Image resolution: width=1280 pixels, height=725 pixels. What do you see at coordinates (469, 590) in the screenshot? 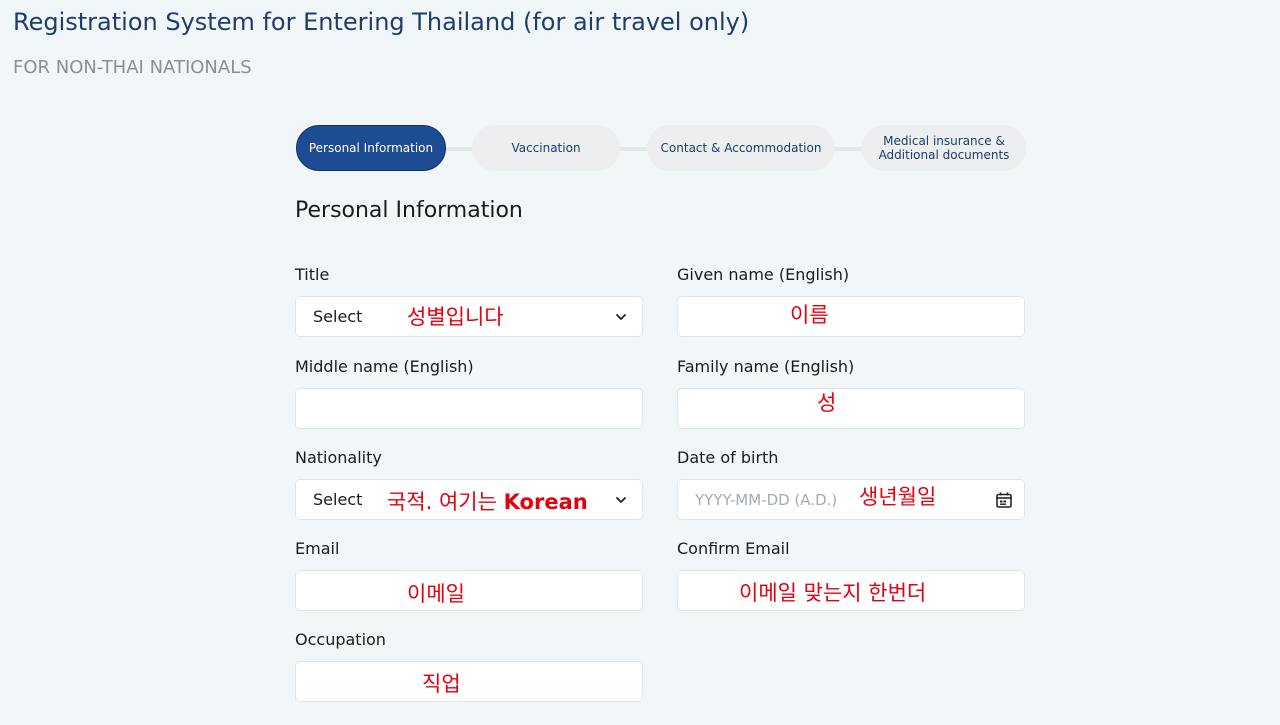
I see `email-input` at bounding box center [469, 590].